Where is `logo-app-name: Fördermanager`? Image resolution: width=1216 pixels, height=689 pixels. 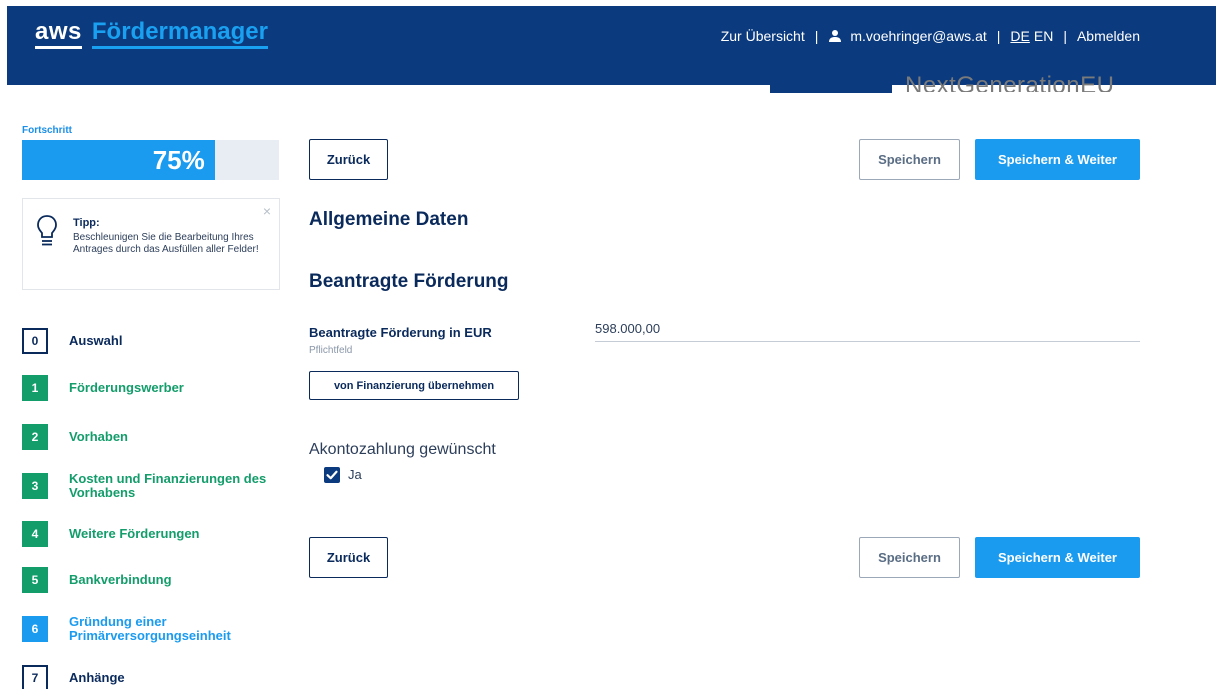 logo-app-name: Fördermanager is located at coordinates (179, 34).